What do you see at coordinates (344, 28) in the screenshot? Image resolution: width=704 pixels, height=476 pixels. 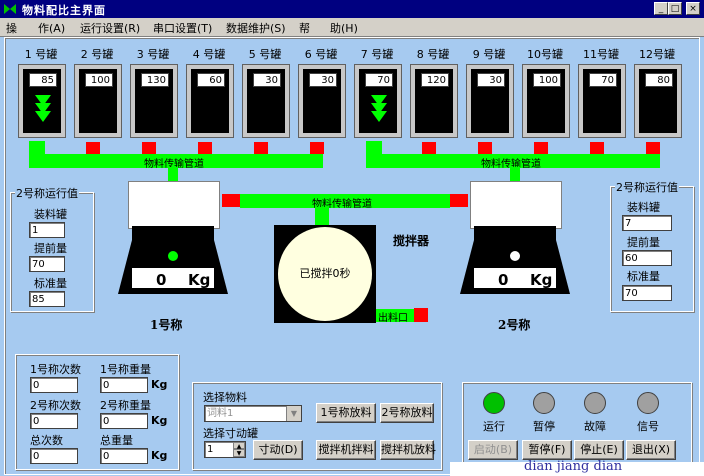 I see `menu-help-2: 助(H)` at bounding box center [344, 28].